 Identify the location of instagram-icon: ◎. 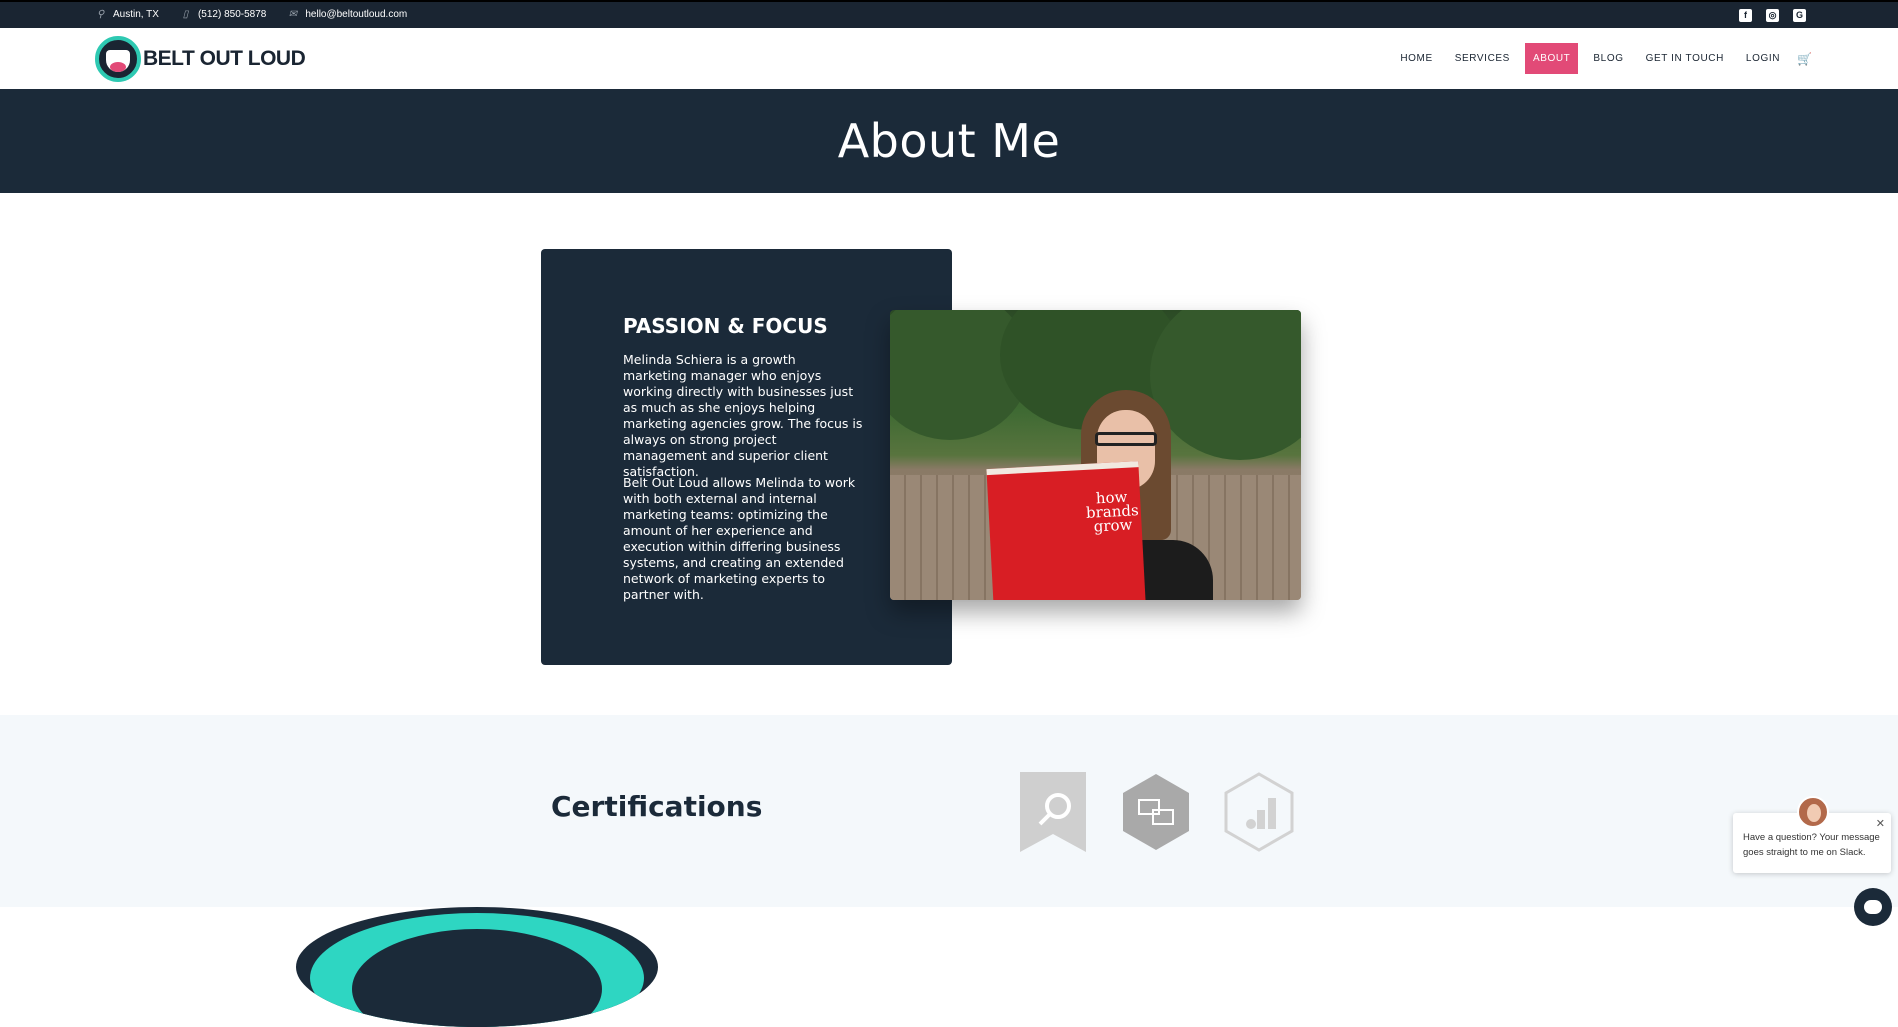
(1772, 15).